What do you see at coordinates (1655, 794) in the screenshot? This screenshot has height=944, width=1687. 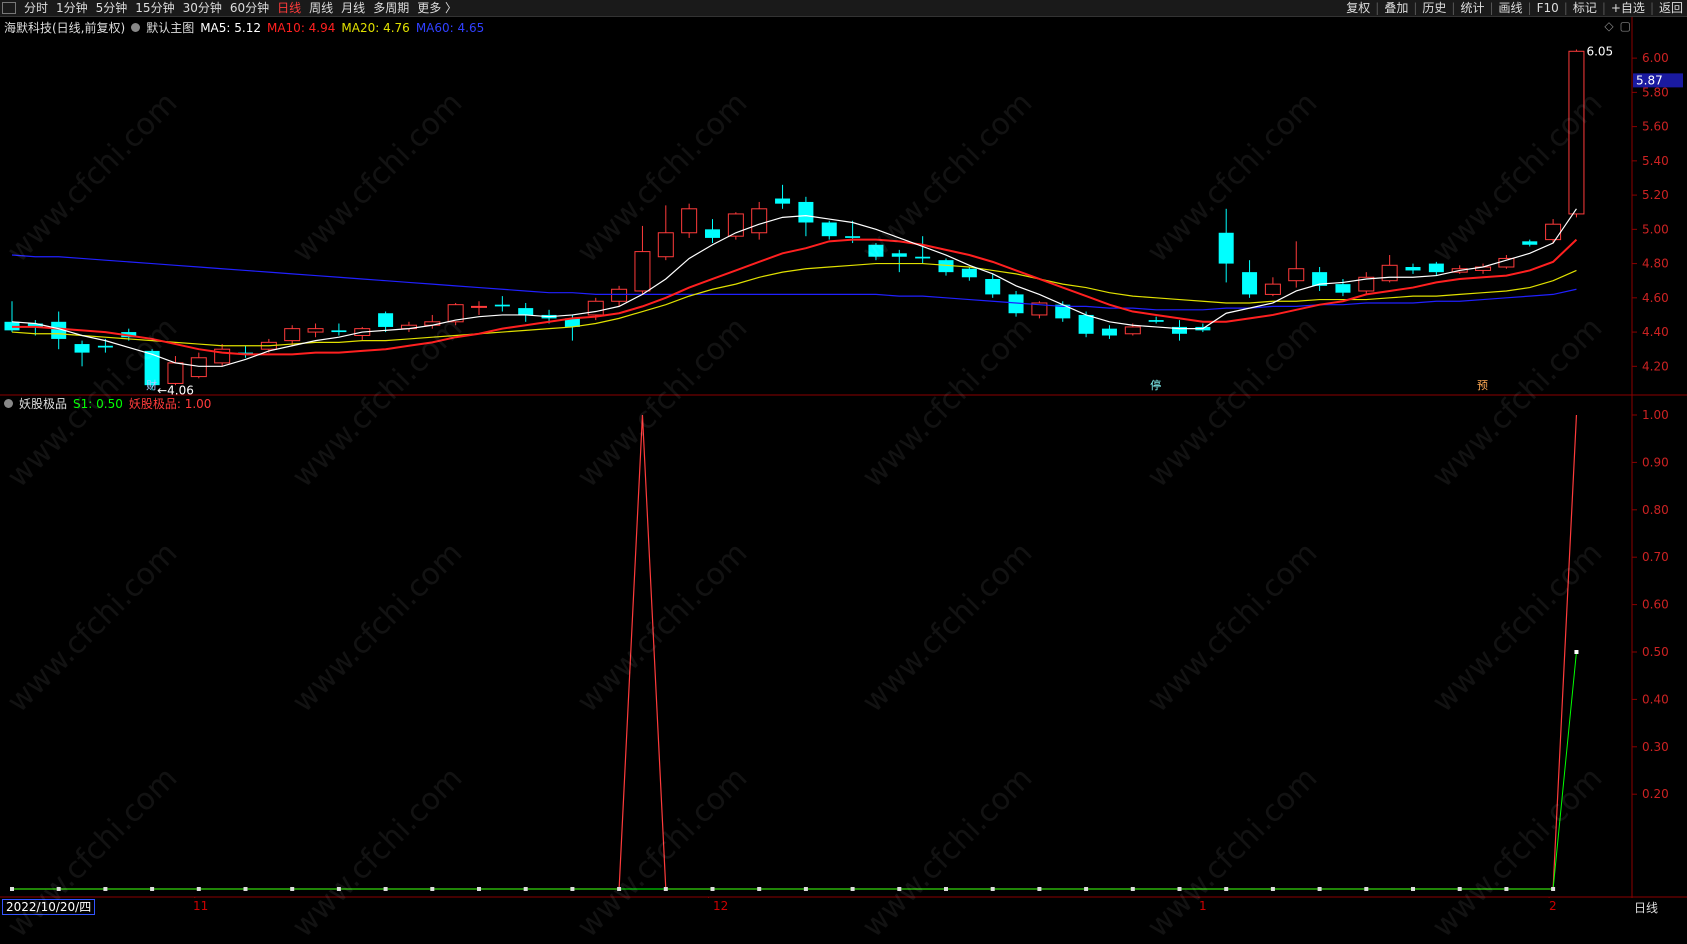 I see `indicator-tick-label: 0.20` at bounding box center [1655, 794].